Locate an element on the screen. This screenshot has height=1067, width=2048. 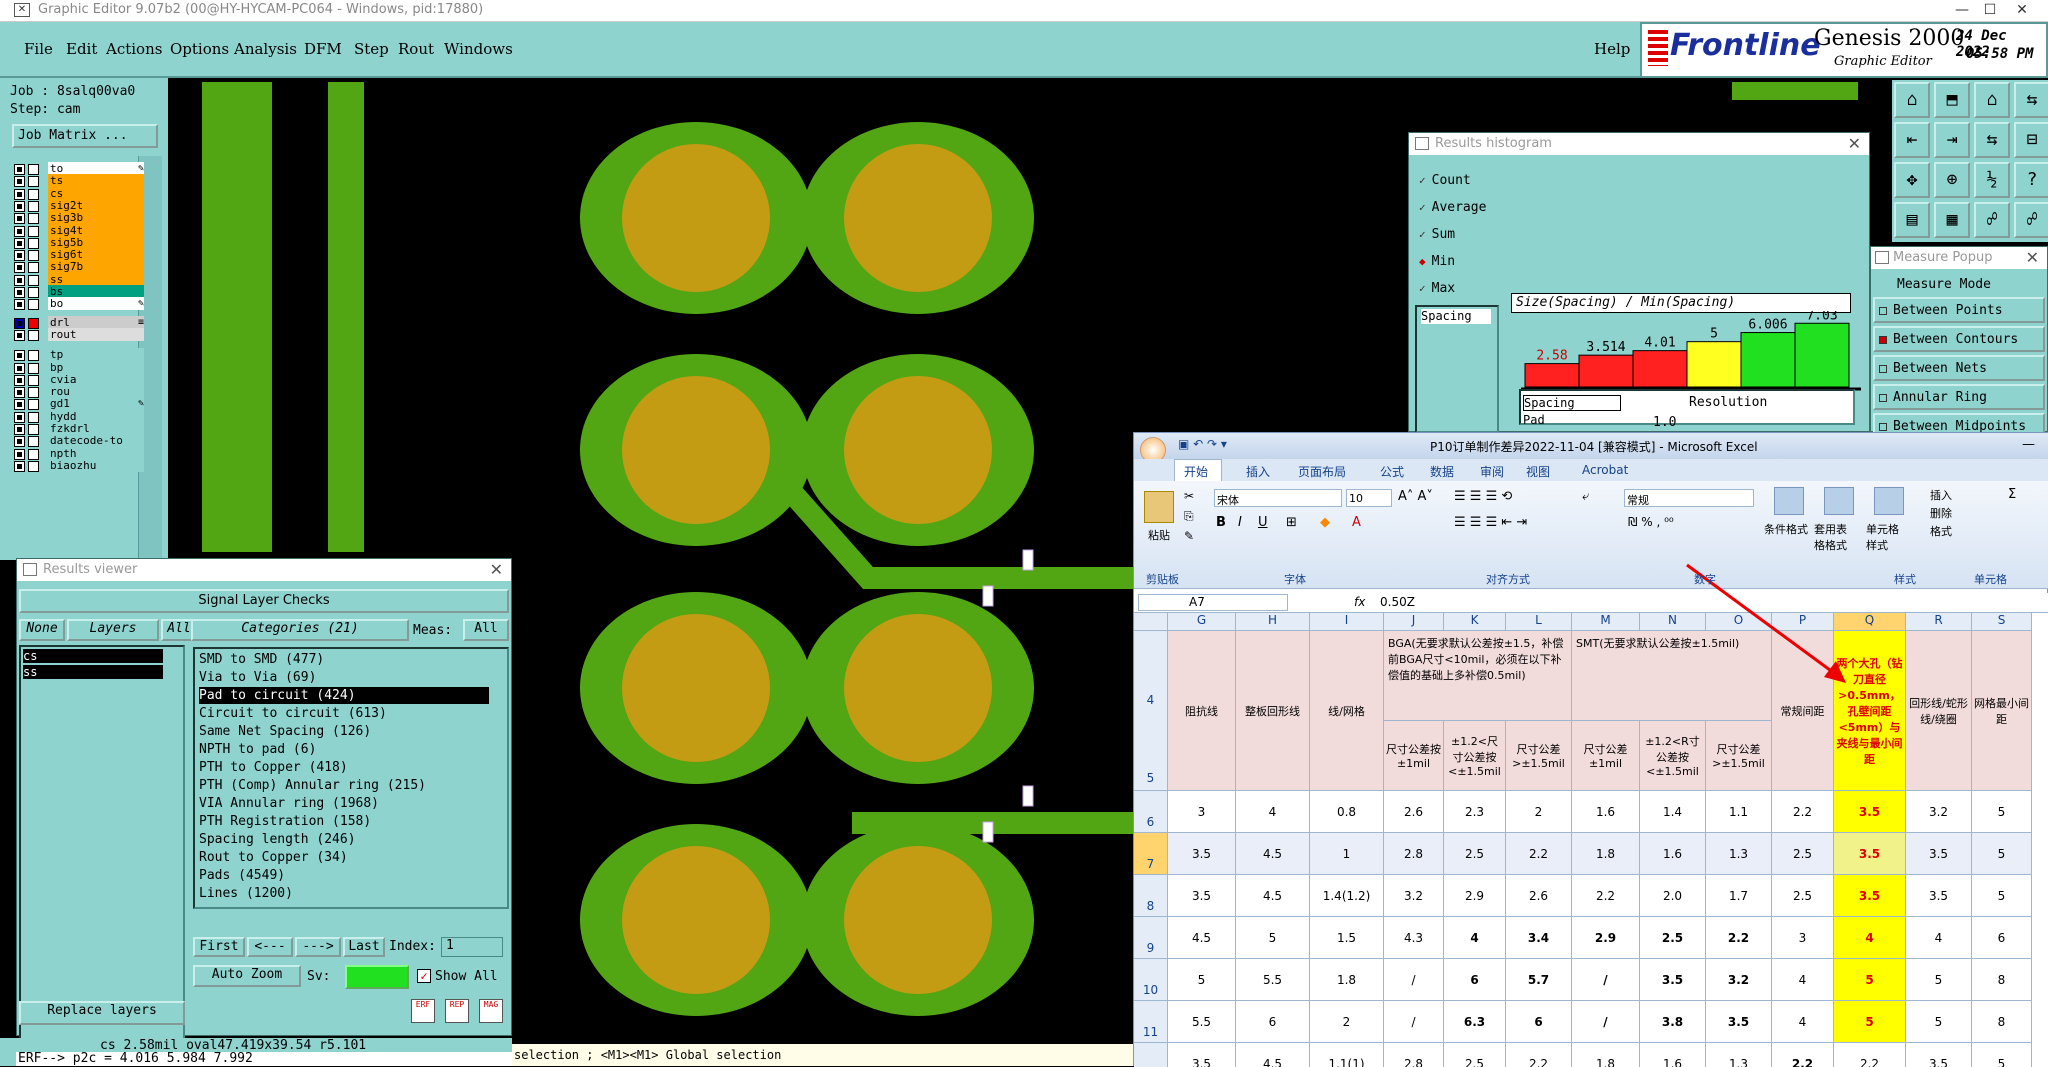
data-cell: 2.8 is located at coordinates (1414, 854).